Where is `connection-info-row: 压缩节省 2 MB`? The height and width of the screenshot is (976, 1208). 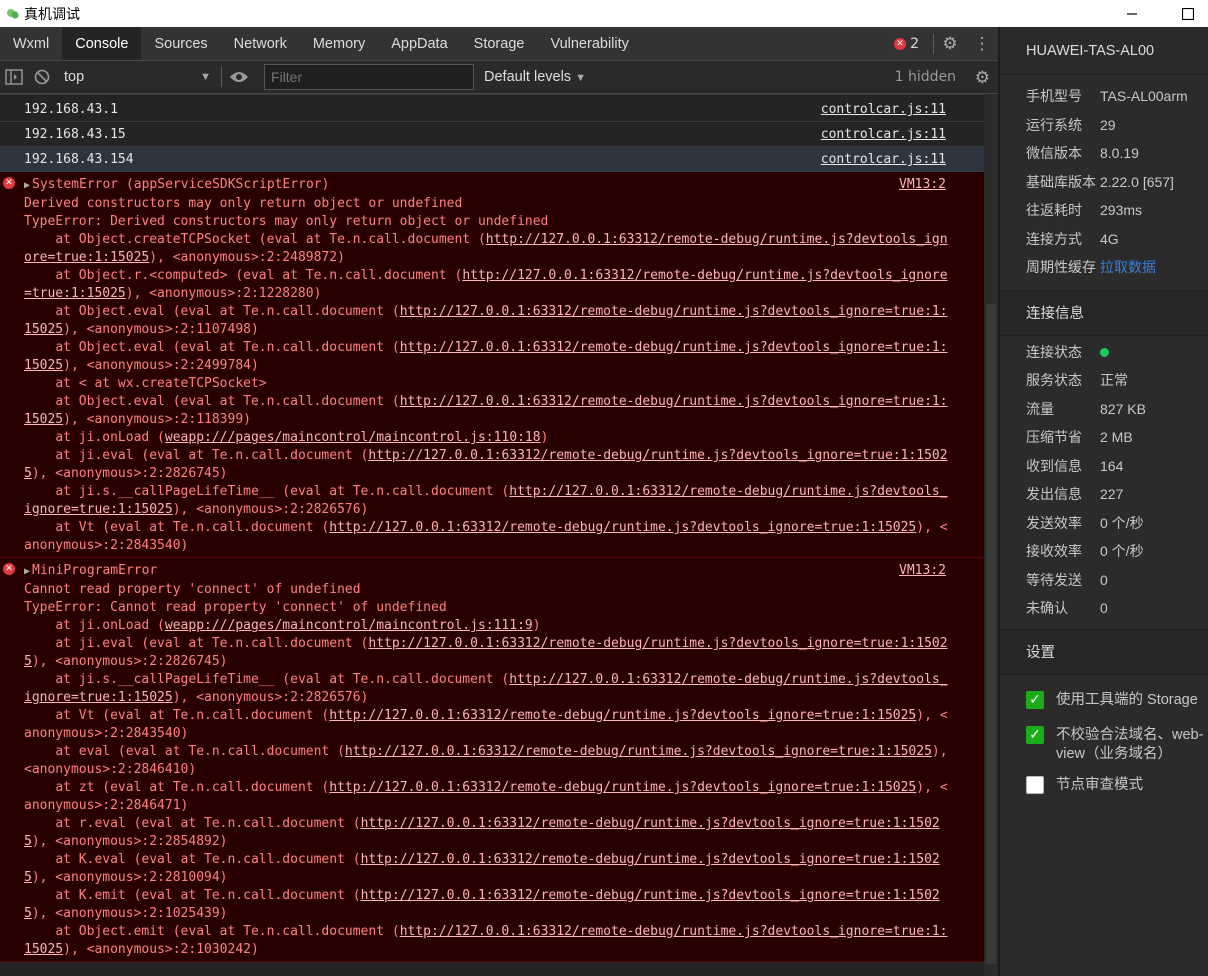
connection-info-row: 压缩节省 2 MB is located at coordinates (1104, 437).